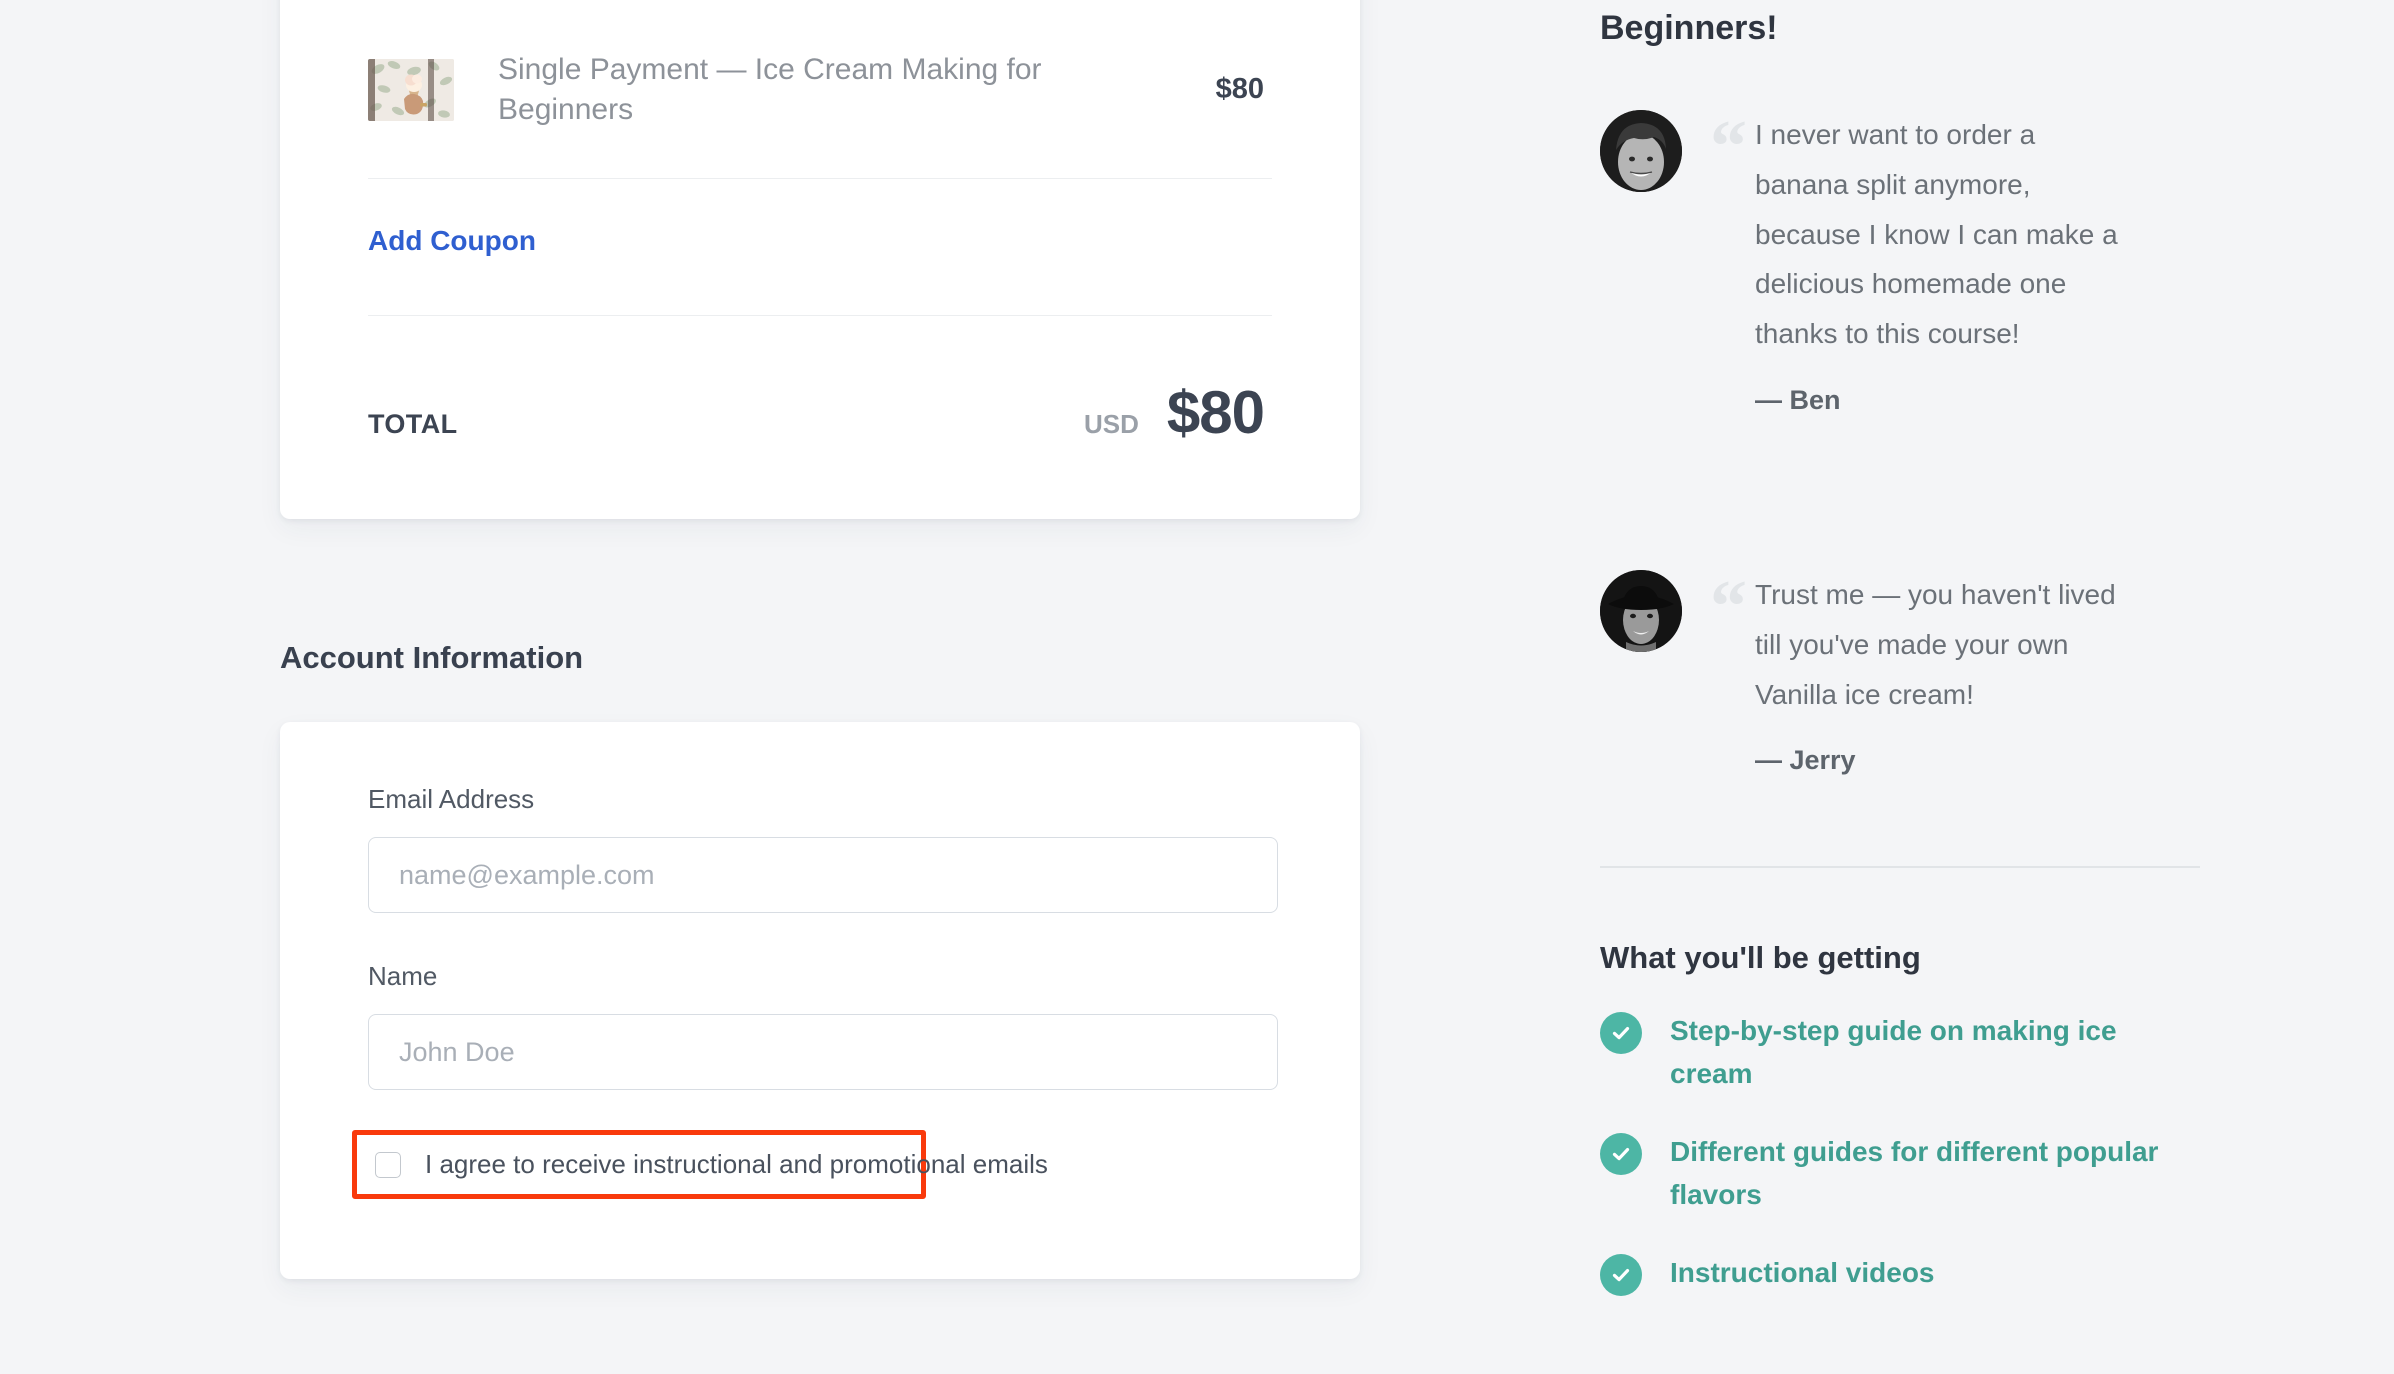 This screenshot has height=1374, width=2394. Describe the element at coordinates (1239, 89) in the screenshot. I see `product-price: $80` at that location.